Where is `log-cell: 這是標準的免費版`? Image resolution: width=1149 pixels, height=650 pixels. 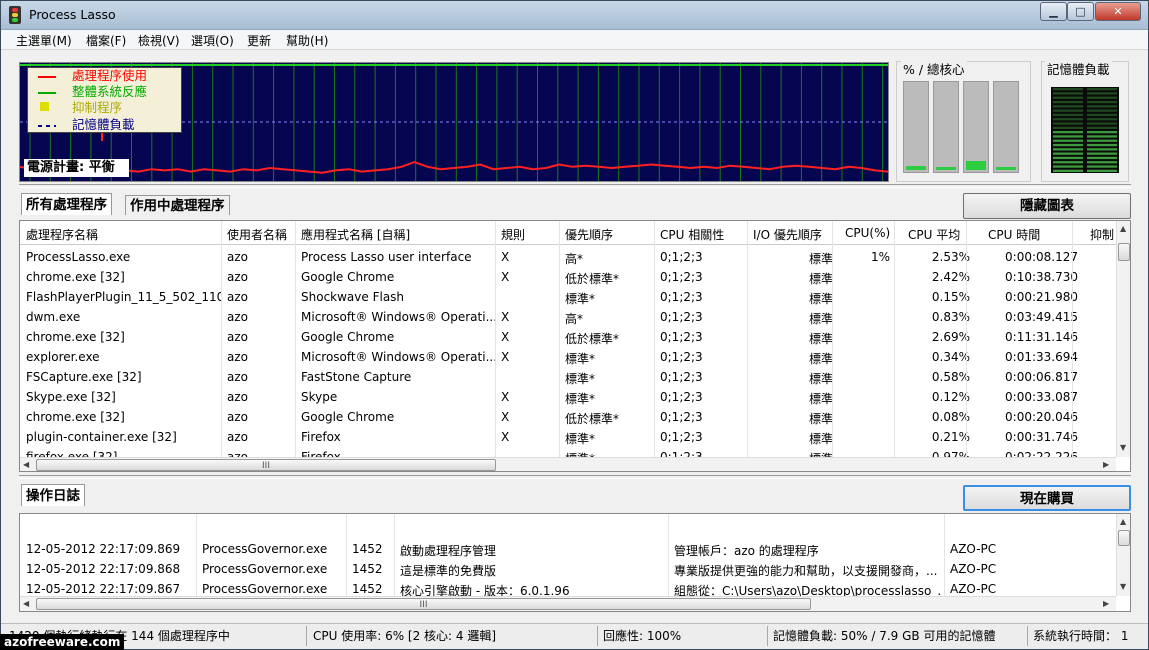
log-cell: 這是標準的免費版 is located at coordinates (448, 571).